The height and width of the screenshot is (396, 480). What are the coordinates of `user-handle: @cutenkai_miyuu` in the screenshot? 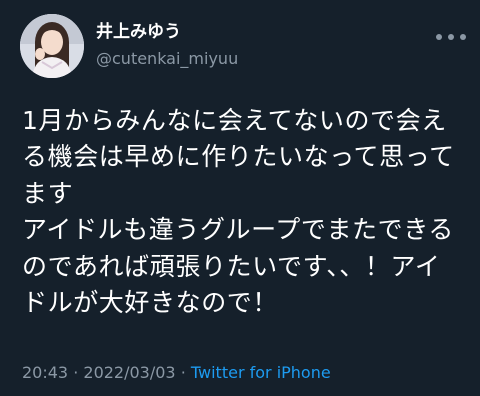 It's located at (167, 59).